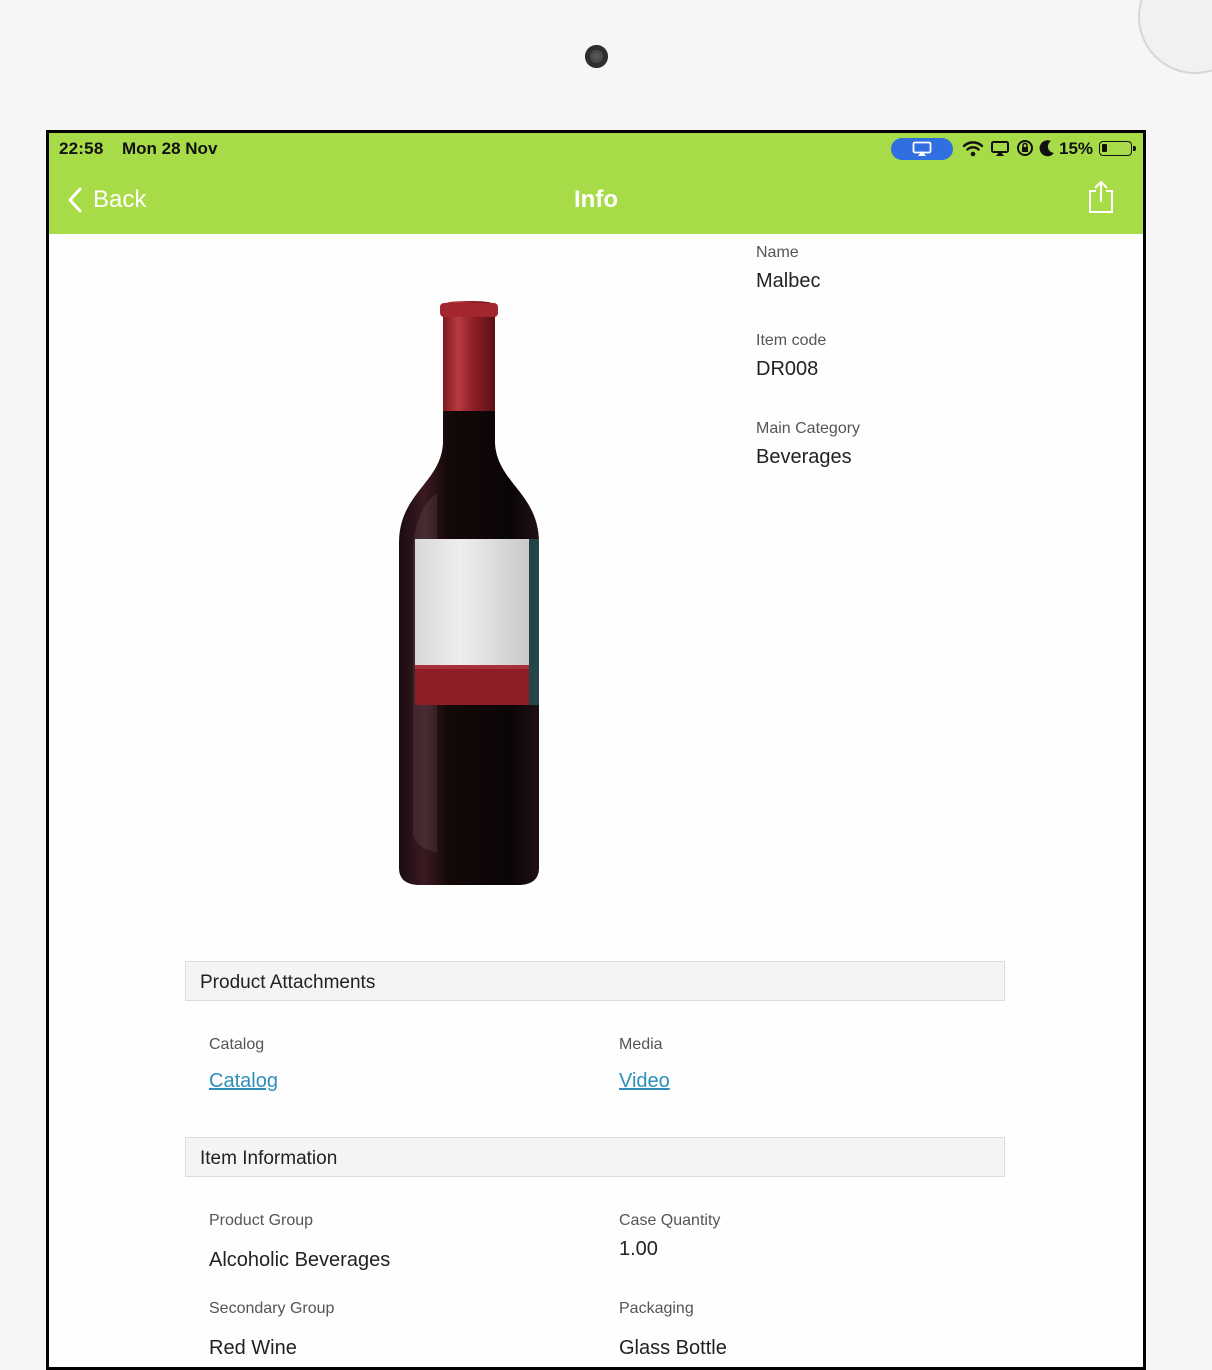 This screenshot has height=1370, width=1212. I want to click on airplay-icon, so click(922, 148).